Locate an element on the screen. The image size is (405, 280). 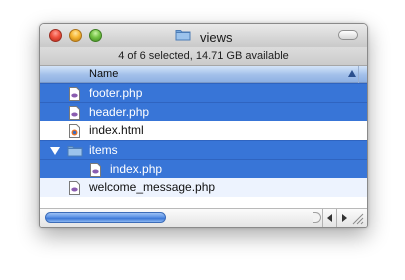
column-divider is located at coordinates (358, 74).